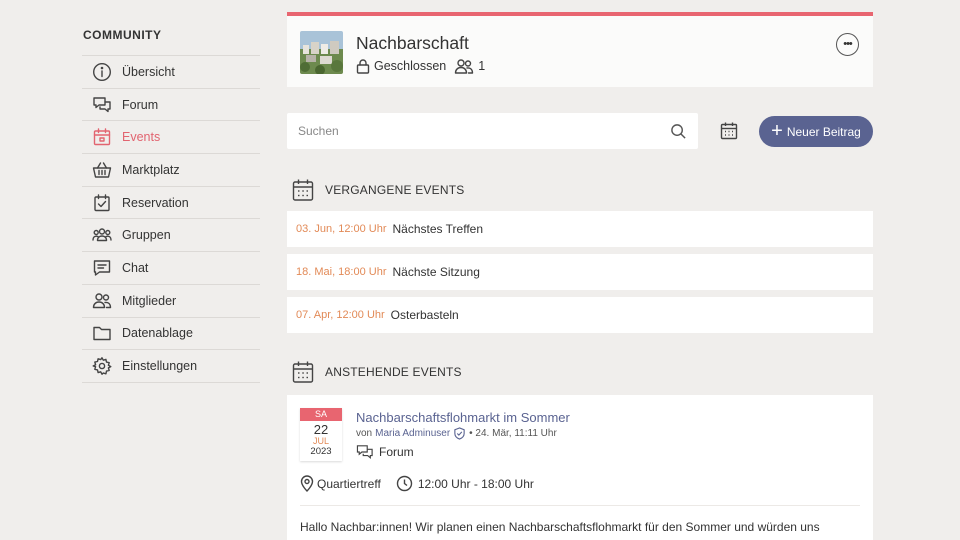  Describe the element at coordinates (393, 372) in the screenshot. I see `section-title: ANSTEHENDE EVENTS` at that location.